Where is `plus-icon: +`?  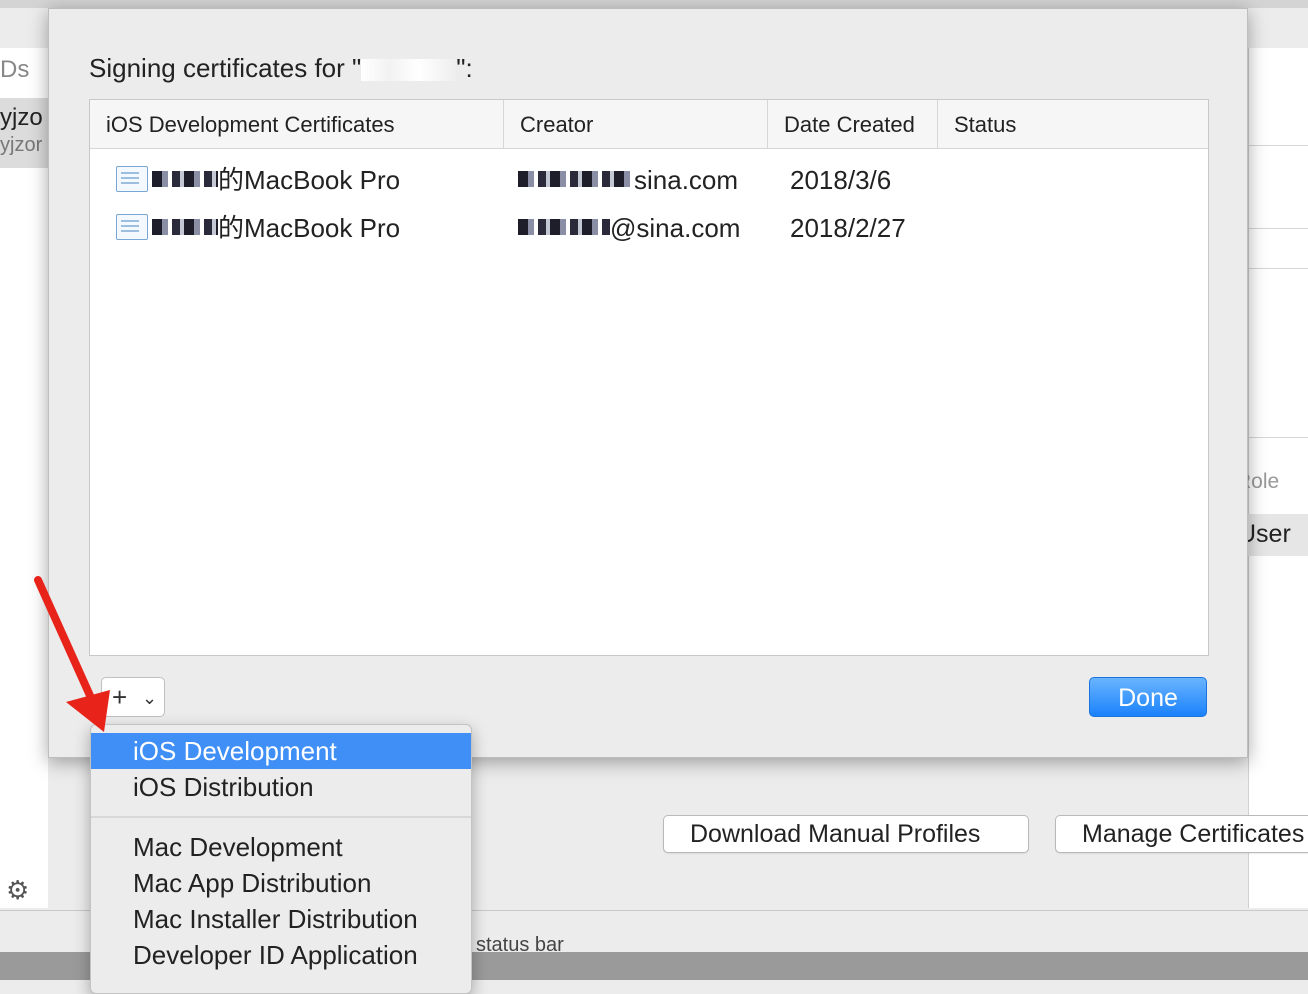 plus-icon: + is located at coordinates (120, 697).